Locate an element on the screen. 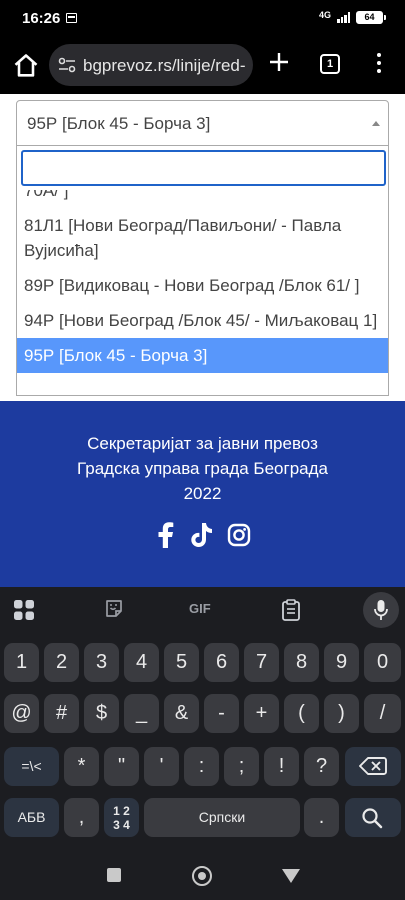  key-period: . is located at coordinates (321, 817).